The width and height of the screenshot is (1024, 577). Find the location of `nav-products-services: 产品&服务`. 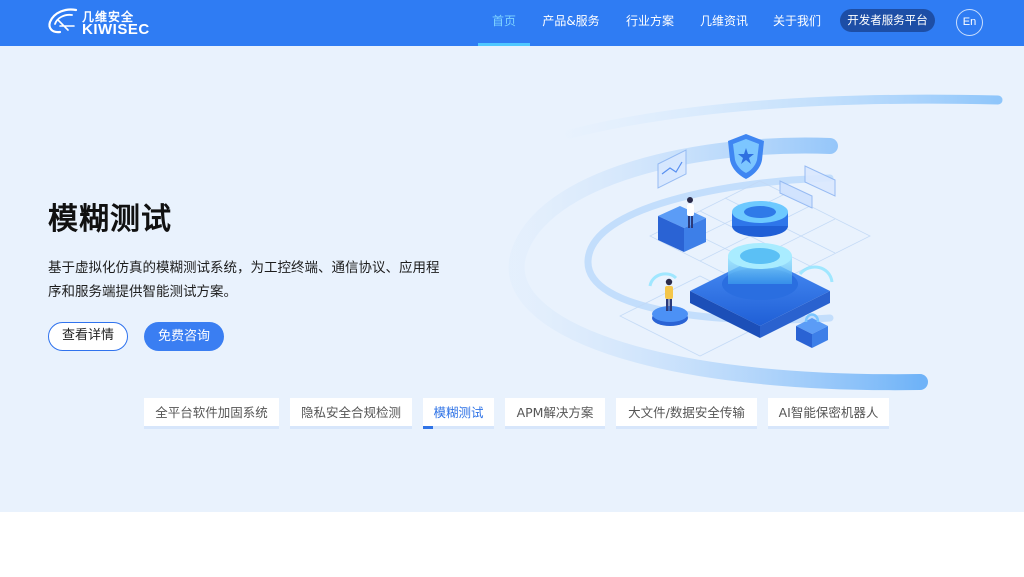

nav-products-services: 产品&服务 is located at coordinates (571, 23).